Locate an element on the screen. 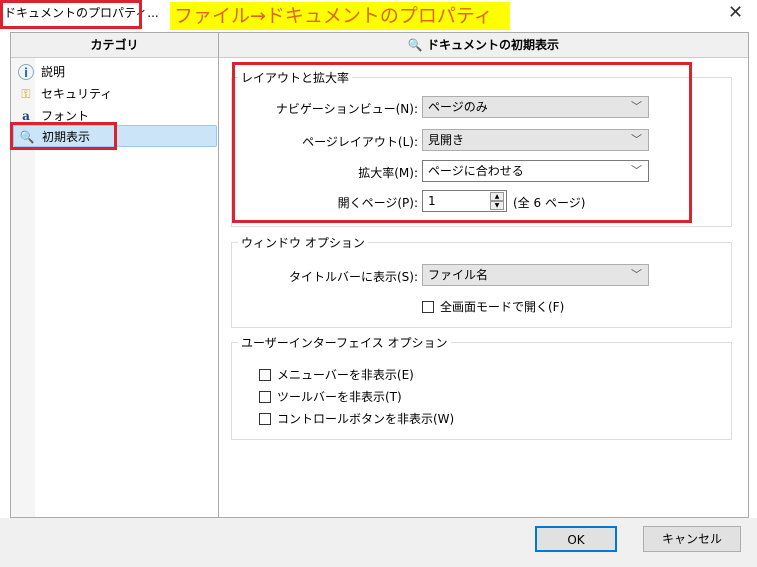 The height and width of the screenshot is (567, 757). cancel-button: キャンセル is located at coordinates (692, 539).